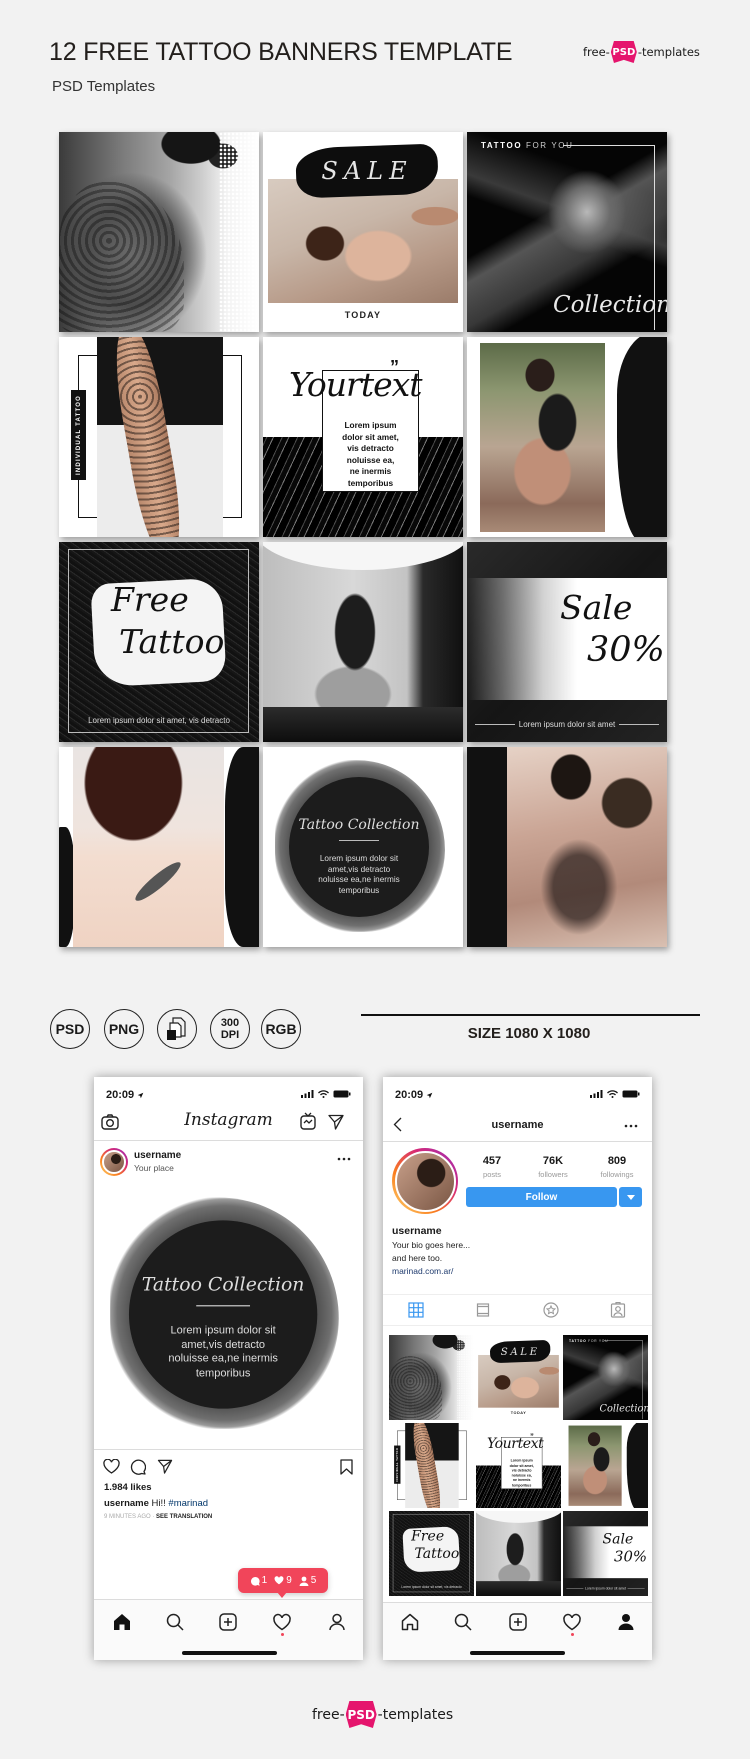 The height and width of the screenshot is (1759, 750). I want to click on format-line: DPI, so click(230, 1035).